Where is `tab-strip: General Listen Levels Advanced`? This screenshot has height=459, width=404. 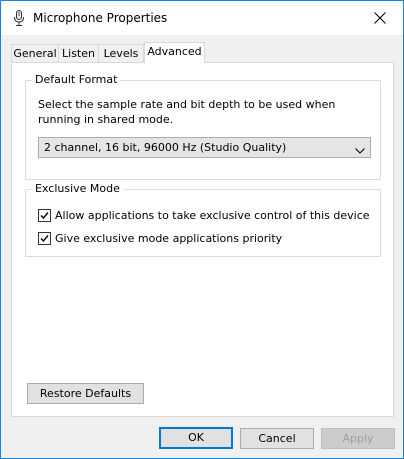 tab-strip: General Listen Levels Advanced is located at coordinates (201, 52).